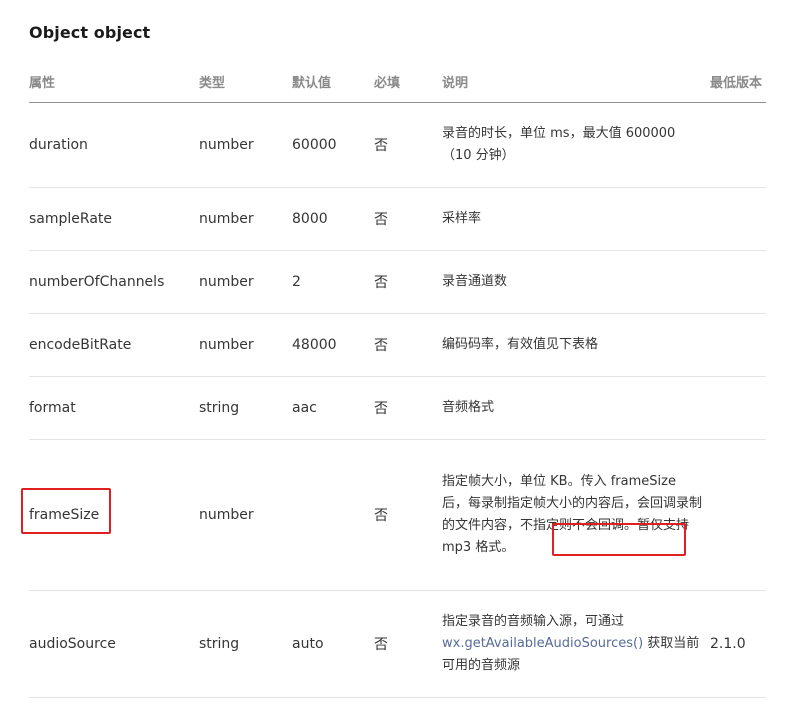 This screenshot has width=808, height=721. I want to click on description-text: 编码码率，有效值见下表格, so click(520, 344).